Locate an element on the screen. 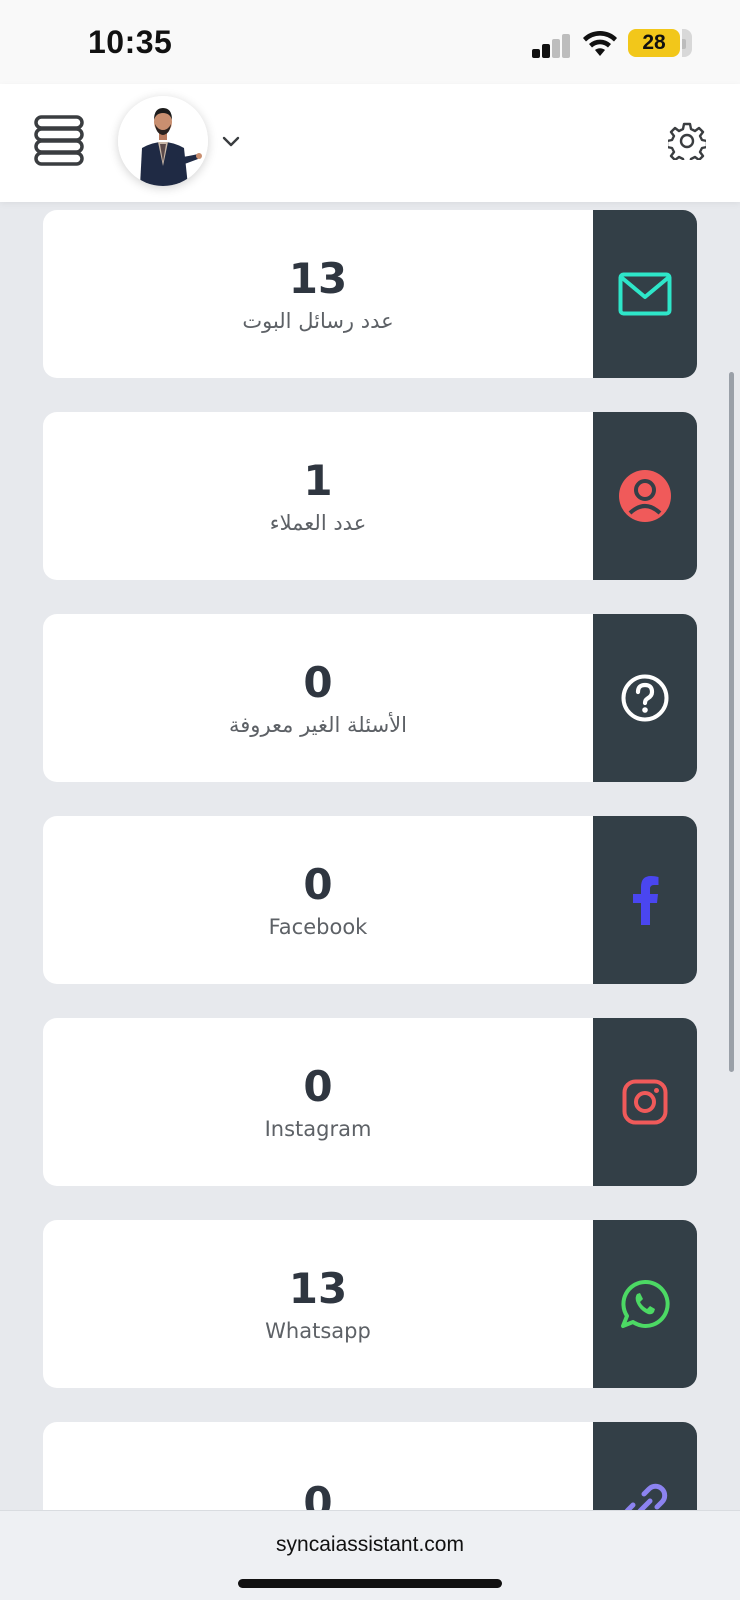 Image resolution: width=740 pixels, height=1600 pixels. cellular-signal-icon is located at coordinates (552, 46).